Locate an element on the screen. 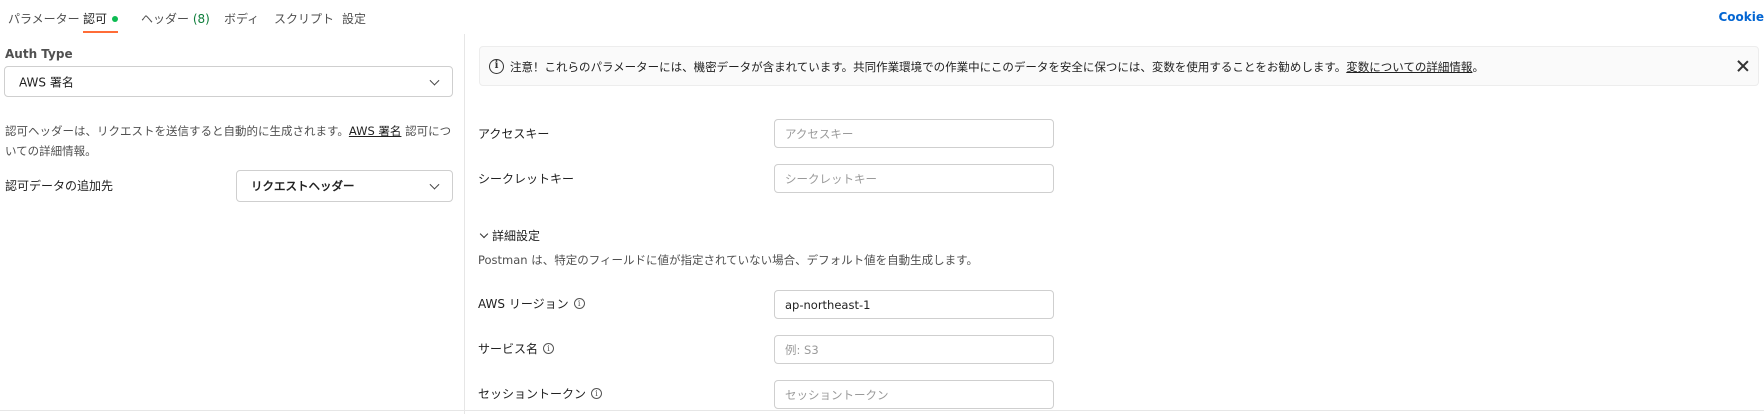  auth-type-label: Auth Type is located at coordinates (39, 54).